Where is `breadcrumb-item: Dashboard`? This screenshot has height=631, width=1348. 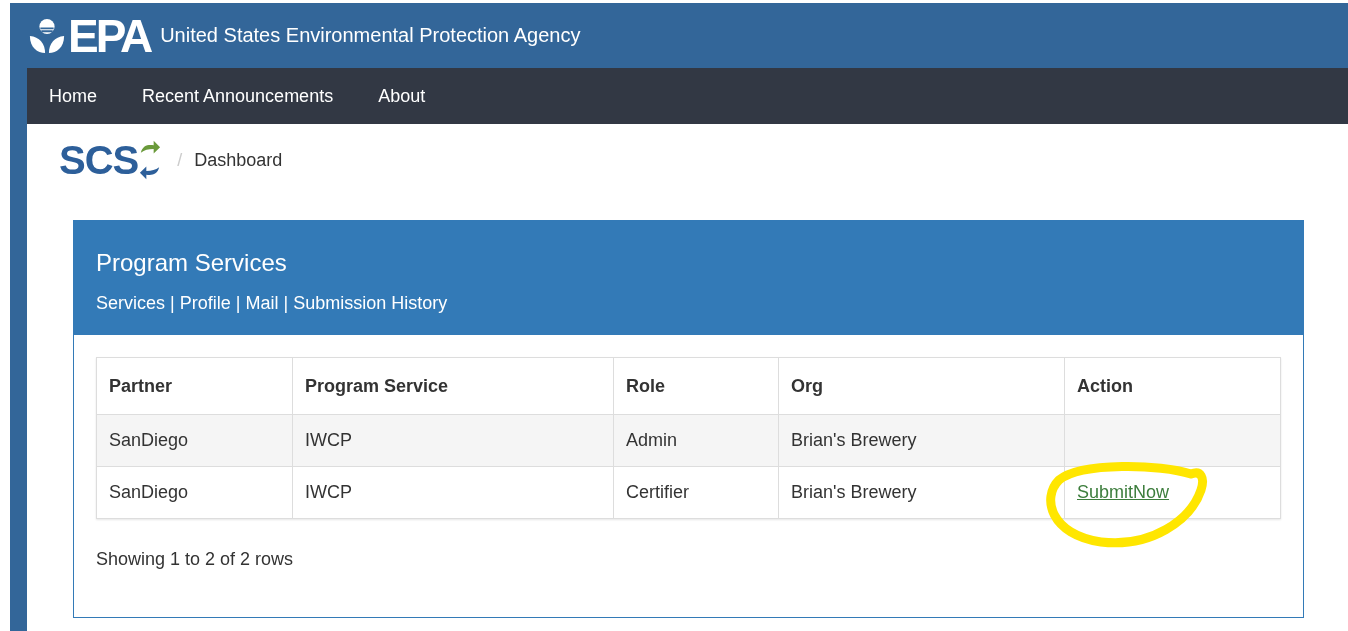
breadcrumb-item: Dashboard is located at coordinates (238, 160).